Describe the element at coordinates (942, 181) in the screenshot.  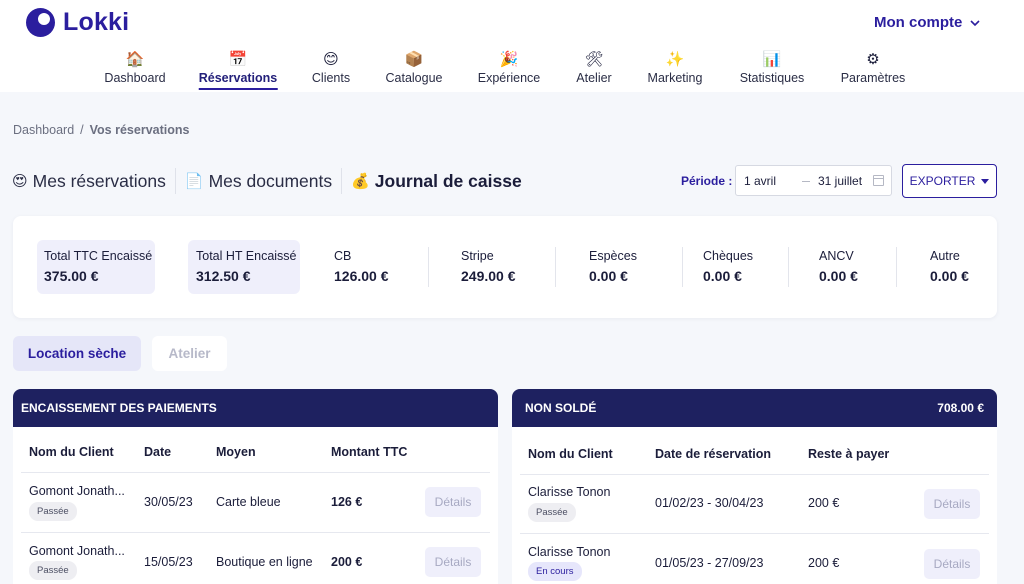
I see `export-label: EXPORTER` at that location.